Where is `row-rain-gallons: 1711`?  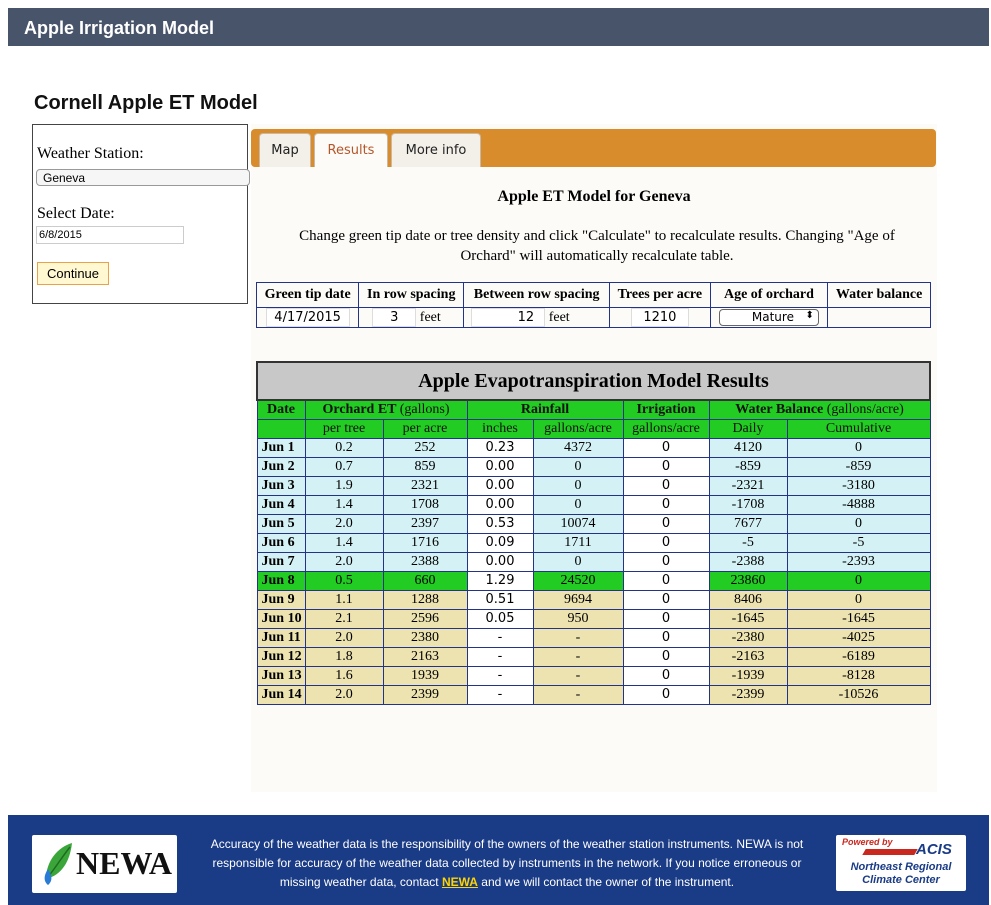 row-rain-gallons: 1711 is located at coordinates (578, 542).